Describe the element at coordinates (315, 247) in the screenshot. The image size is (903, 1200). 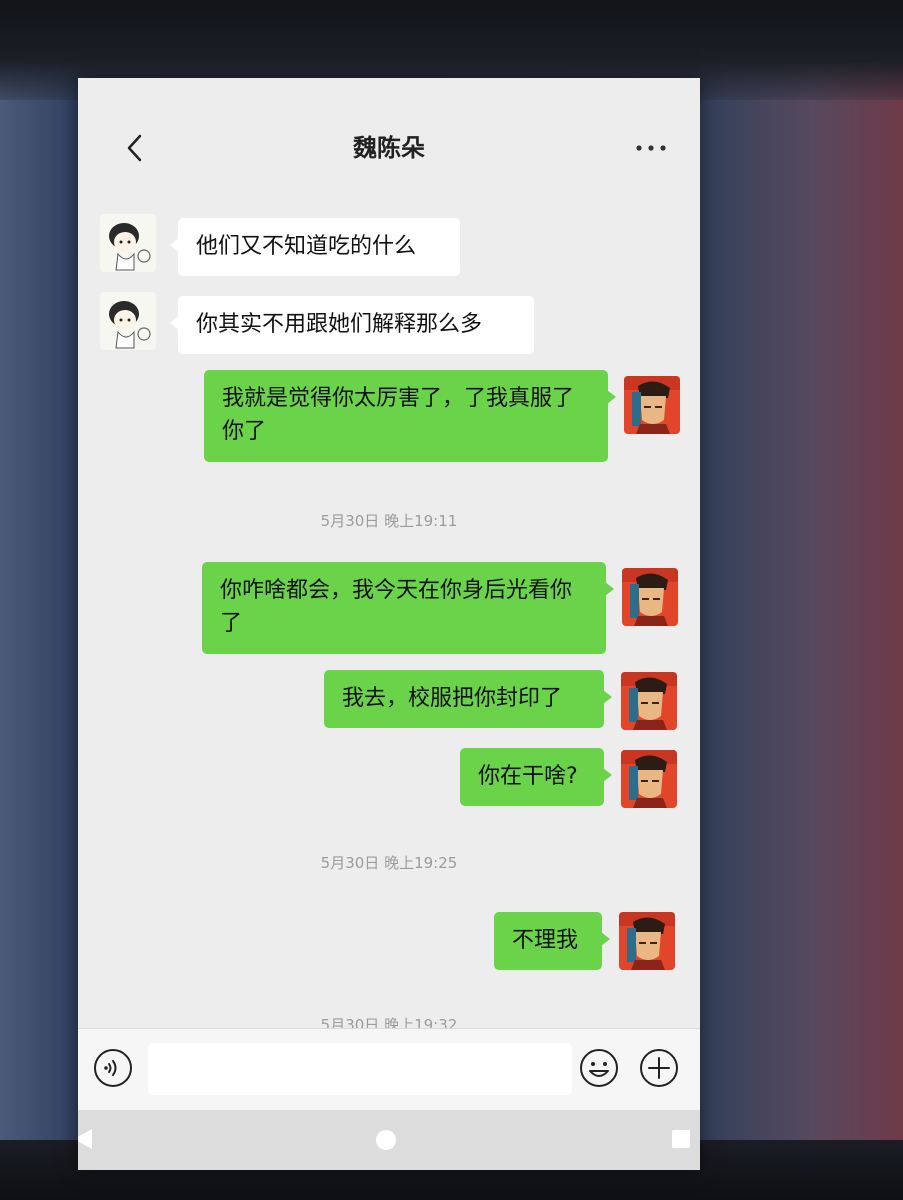
I see `received-message: 他们又不知道吃的什么` at that location.